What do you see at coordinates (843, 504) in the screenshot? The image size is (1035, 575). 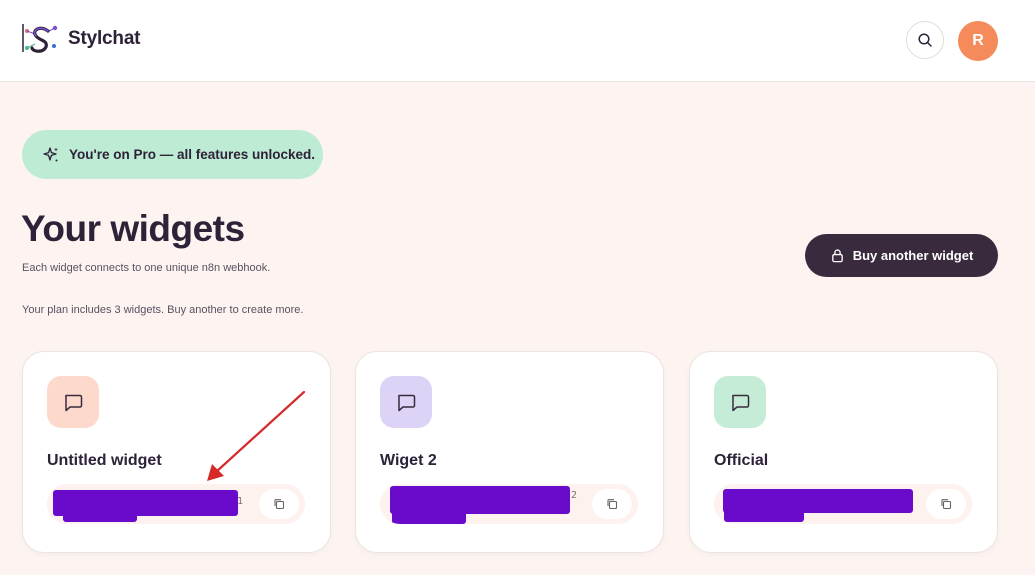 I see `widget-id-field` at bounding box center [843, 504].